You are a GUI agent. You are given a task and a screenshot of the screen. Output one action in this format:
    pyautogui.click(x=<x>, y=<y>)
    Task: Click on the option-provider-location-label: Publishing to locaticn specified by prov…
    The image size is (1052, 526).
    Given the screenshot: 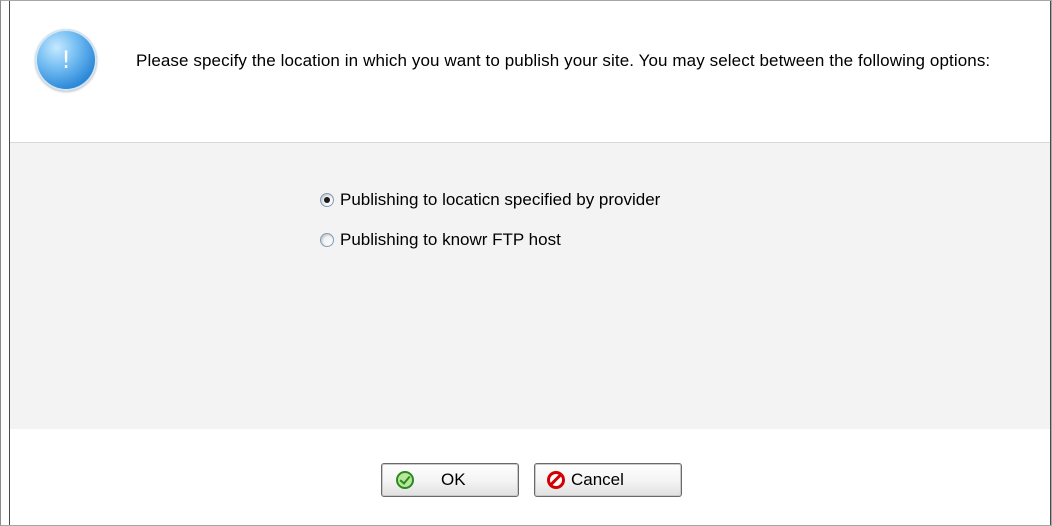 What is the action you would take?
    pyautogui.click(x=500, y=199)
    